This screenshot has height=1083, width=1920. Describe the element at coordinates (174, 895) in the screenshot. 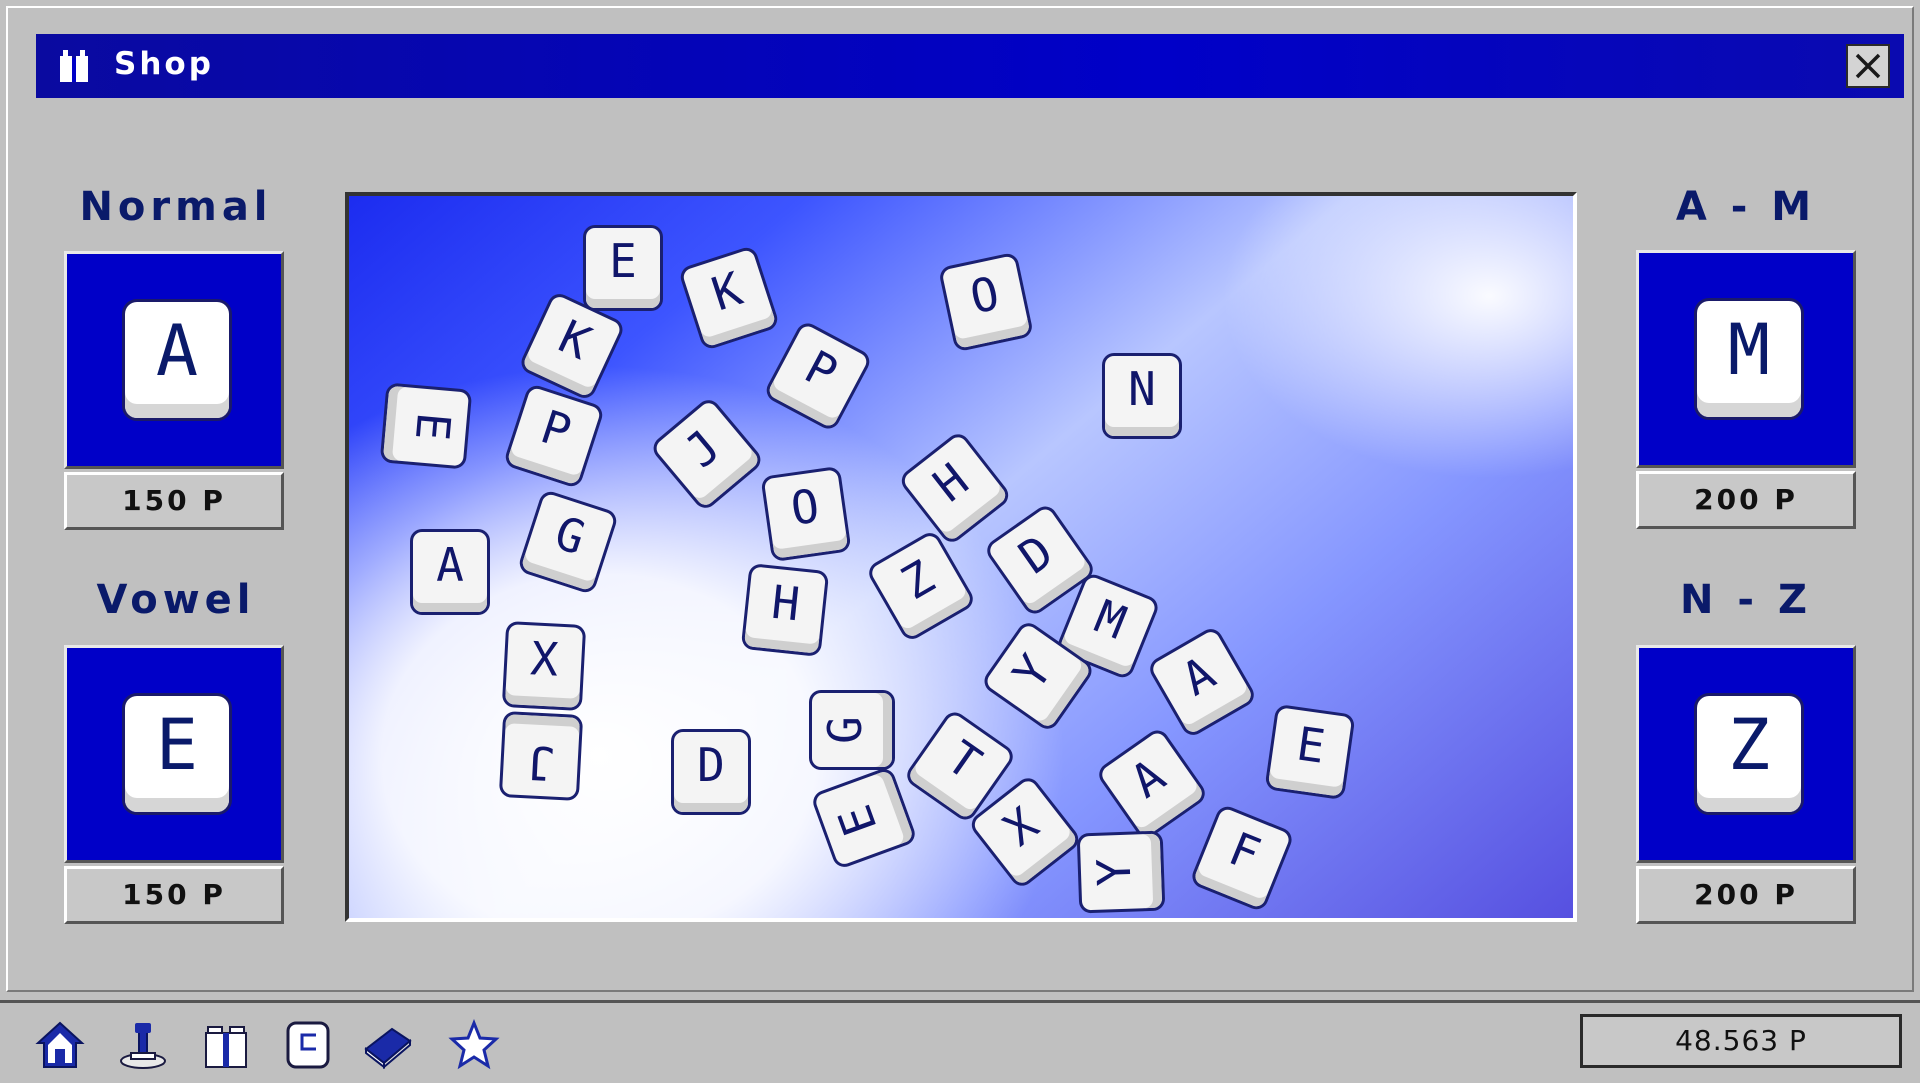

I see `pack-price-vowel: 150 P` at that location.